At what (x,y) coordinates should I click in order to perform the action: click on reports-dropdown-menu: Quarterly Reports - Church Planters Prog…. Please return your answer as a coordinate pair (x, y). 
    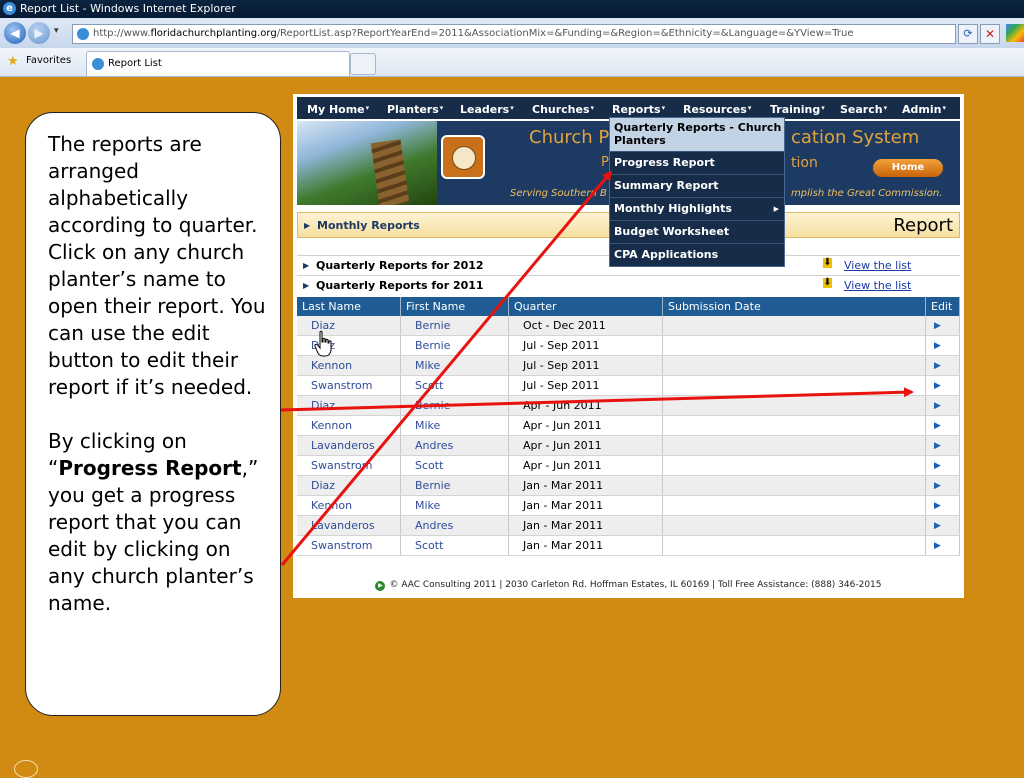
    Looking at the image, I should click on (697, 192).